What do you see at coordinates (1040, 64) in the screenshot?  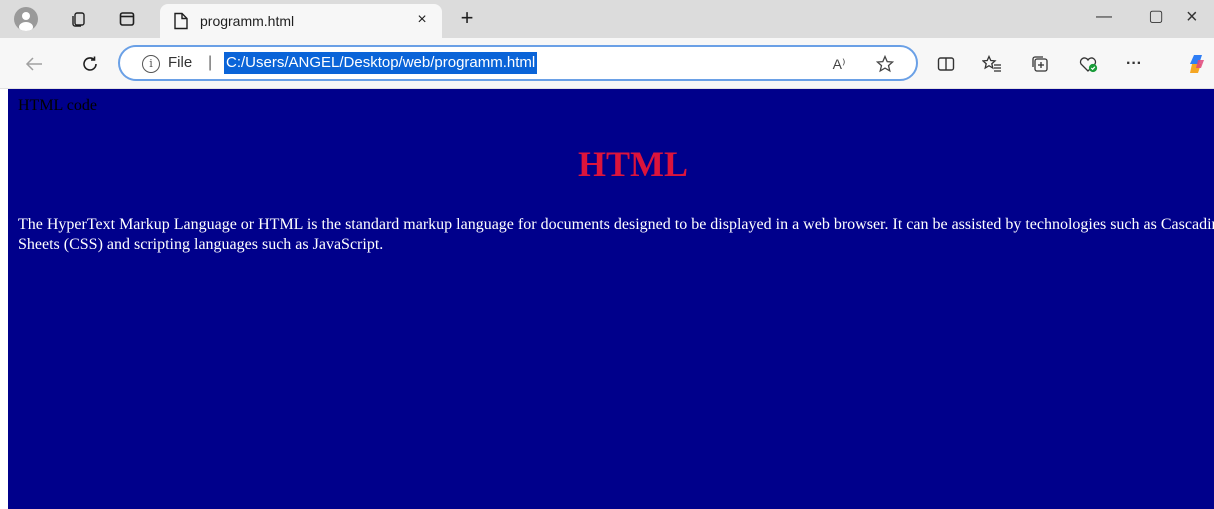 I see `collections-icon` at bounding box center [1040, 64].